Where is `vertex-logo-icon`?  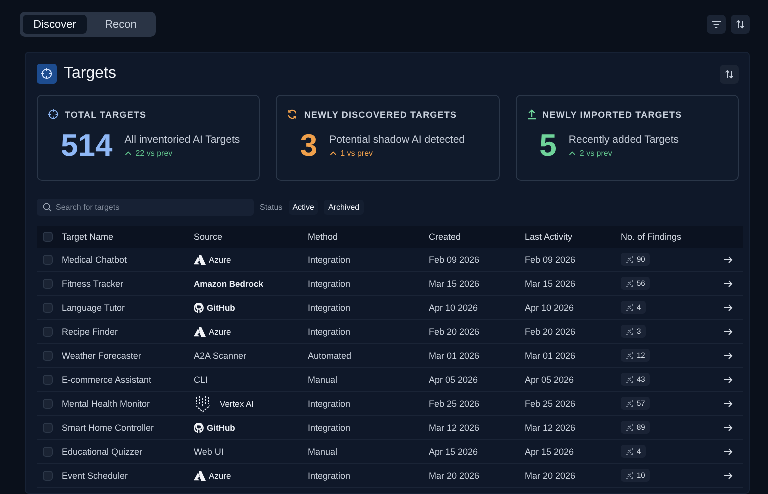
vertex-logo-icon is located at coordinates (203, 403).